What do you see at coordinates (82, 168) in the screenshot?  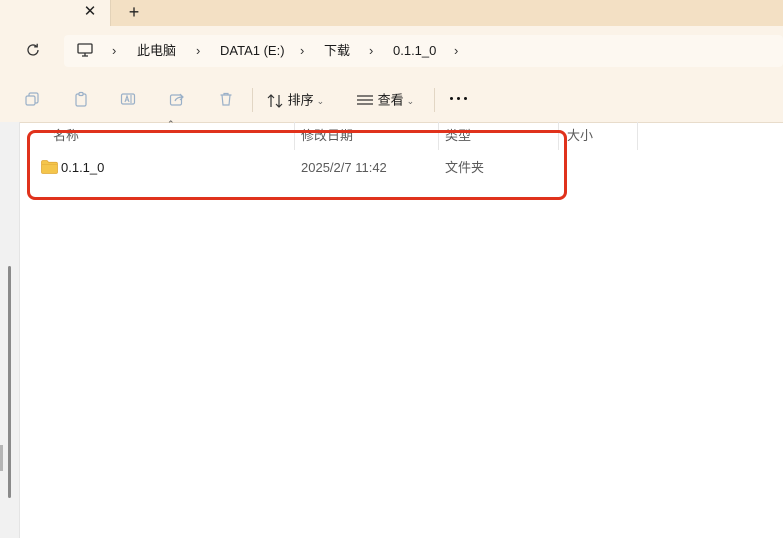 I see `file-name: 0.1.1_0` at bounding box center [82, 168].